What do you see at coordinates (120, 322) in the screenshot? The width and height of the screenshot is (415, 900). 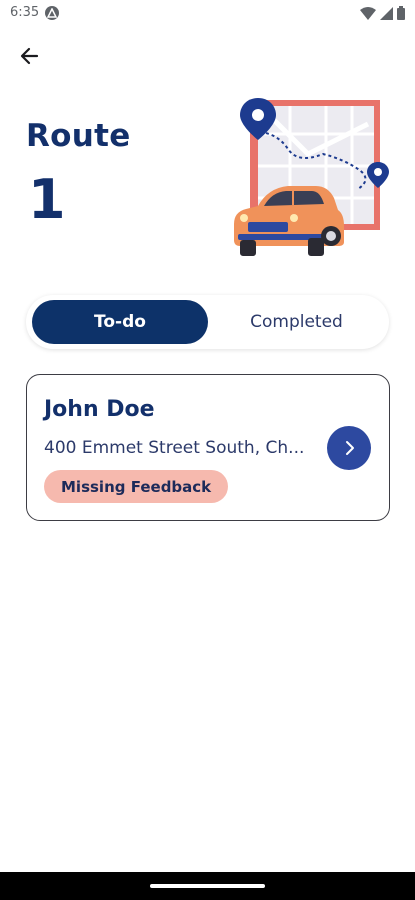 I see `tab-to-do: To-do` at bounding box center [120, 322].